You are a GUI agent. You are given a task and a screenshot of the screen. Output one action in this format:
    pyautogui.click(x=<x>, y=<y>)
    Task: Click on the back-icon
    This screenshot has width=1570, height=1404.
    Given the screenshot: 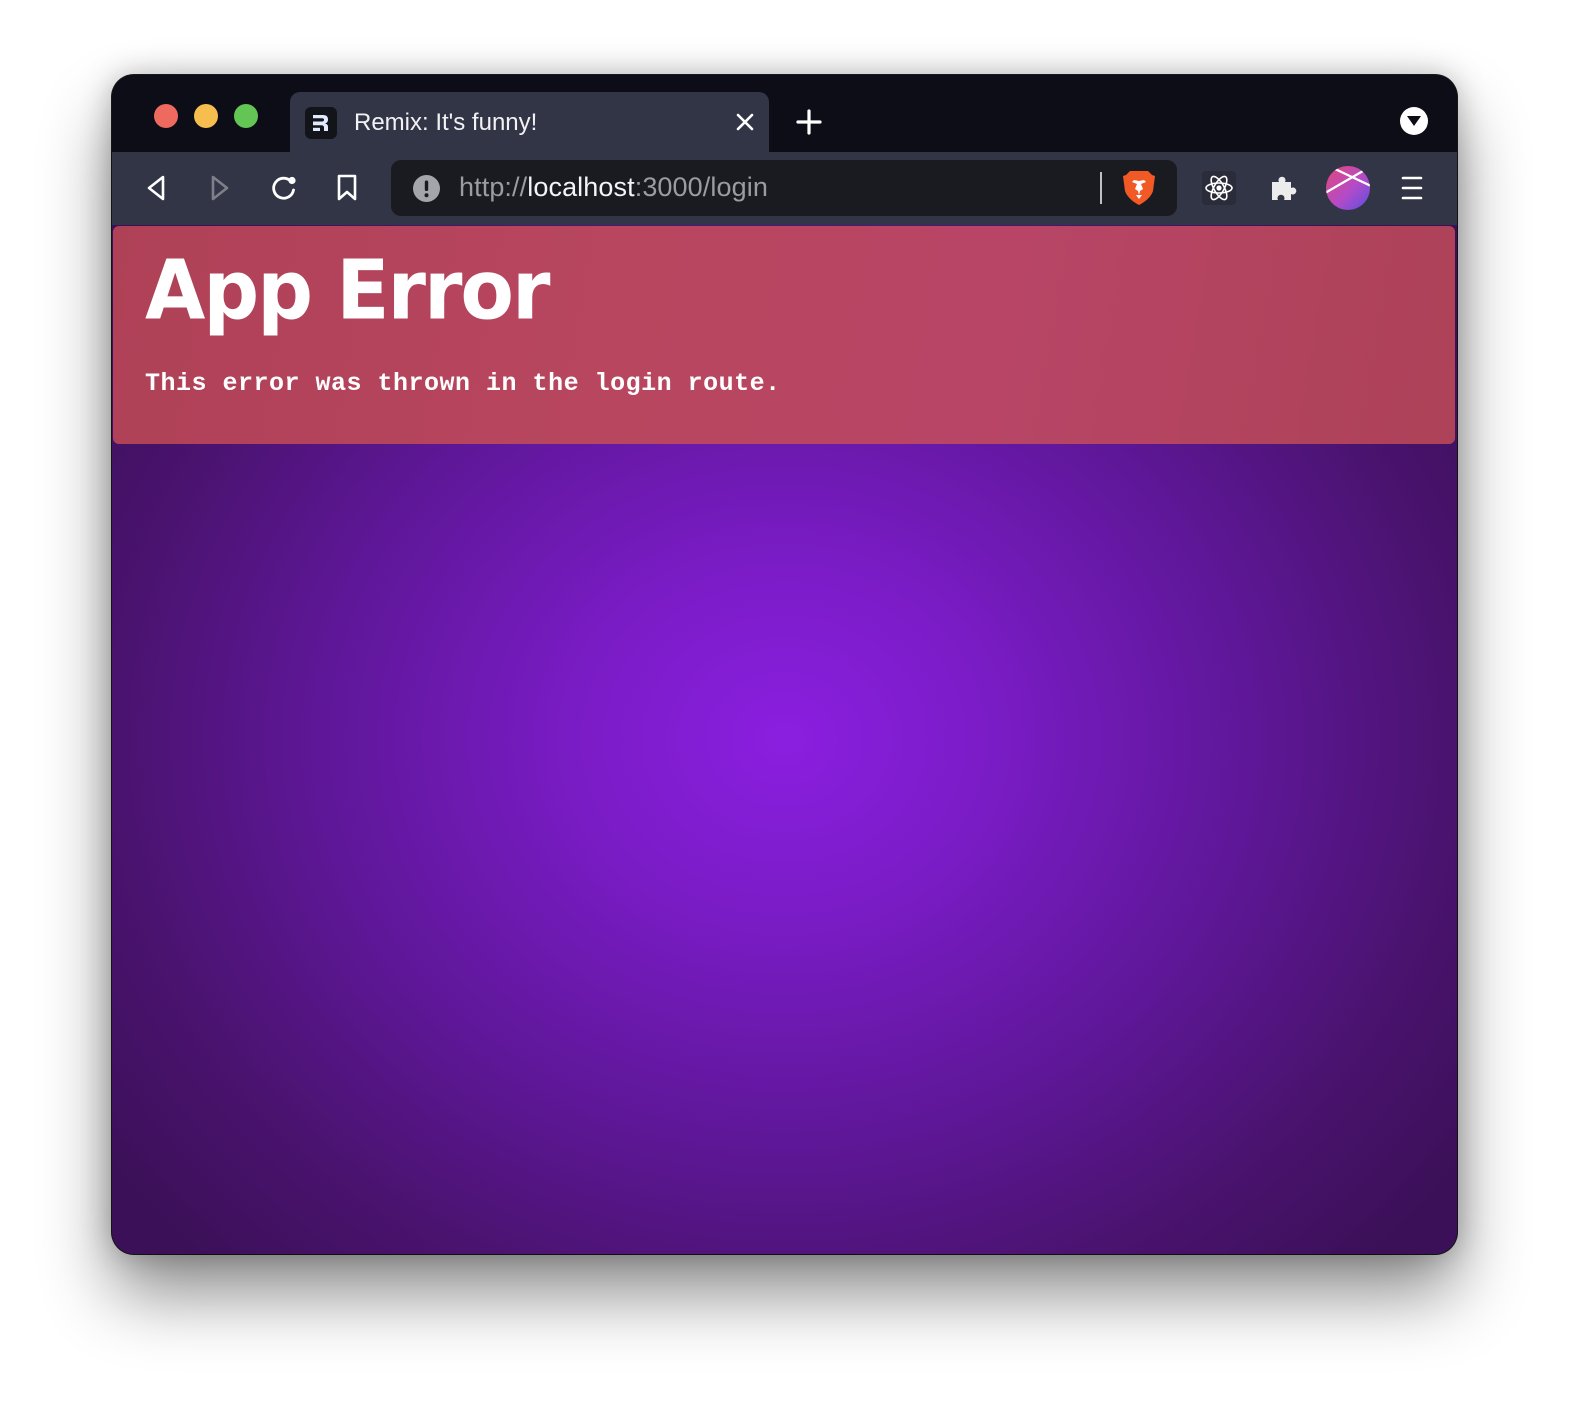 What is the action you would take?
    pyautogui.click(x=156, y=188)
    